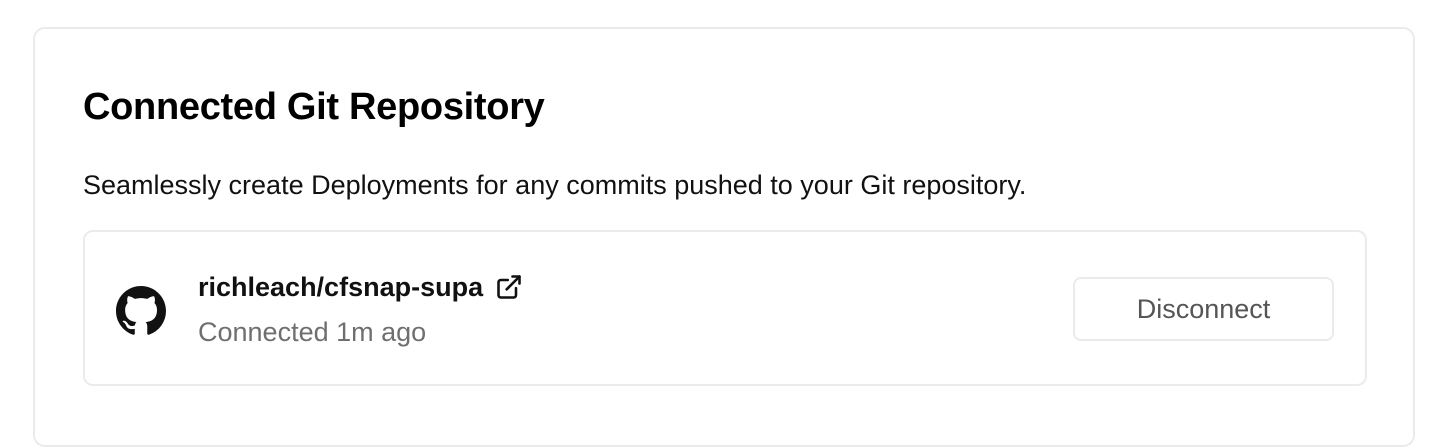 The image size is (1430, 447). Describe the element at coordinates (314, 107) in the screenshot. I see `card-title: Connected Git Repository` at that location.